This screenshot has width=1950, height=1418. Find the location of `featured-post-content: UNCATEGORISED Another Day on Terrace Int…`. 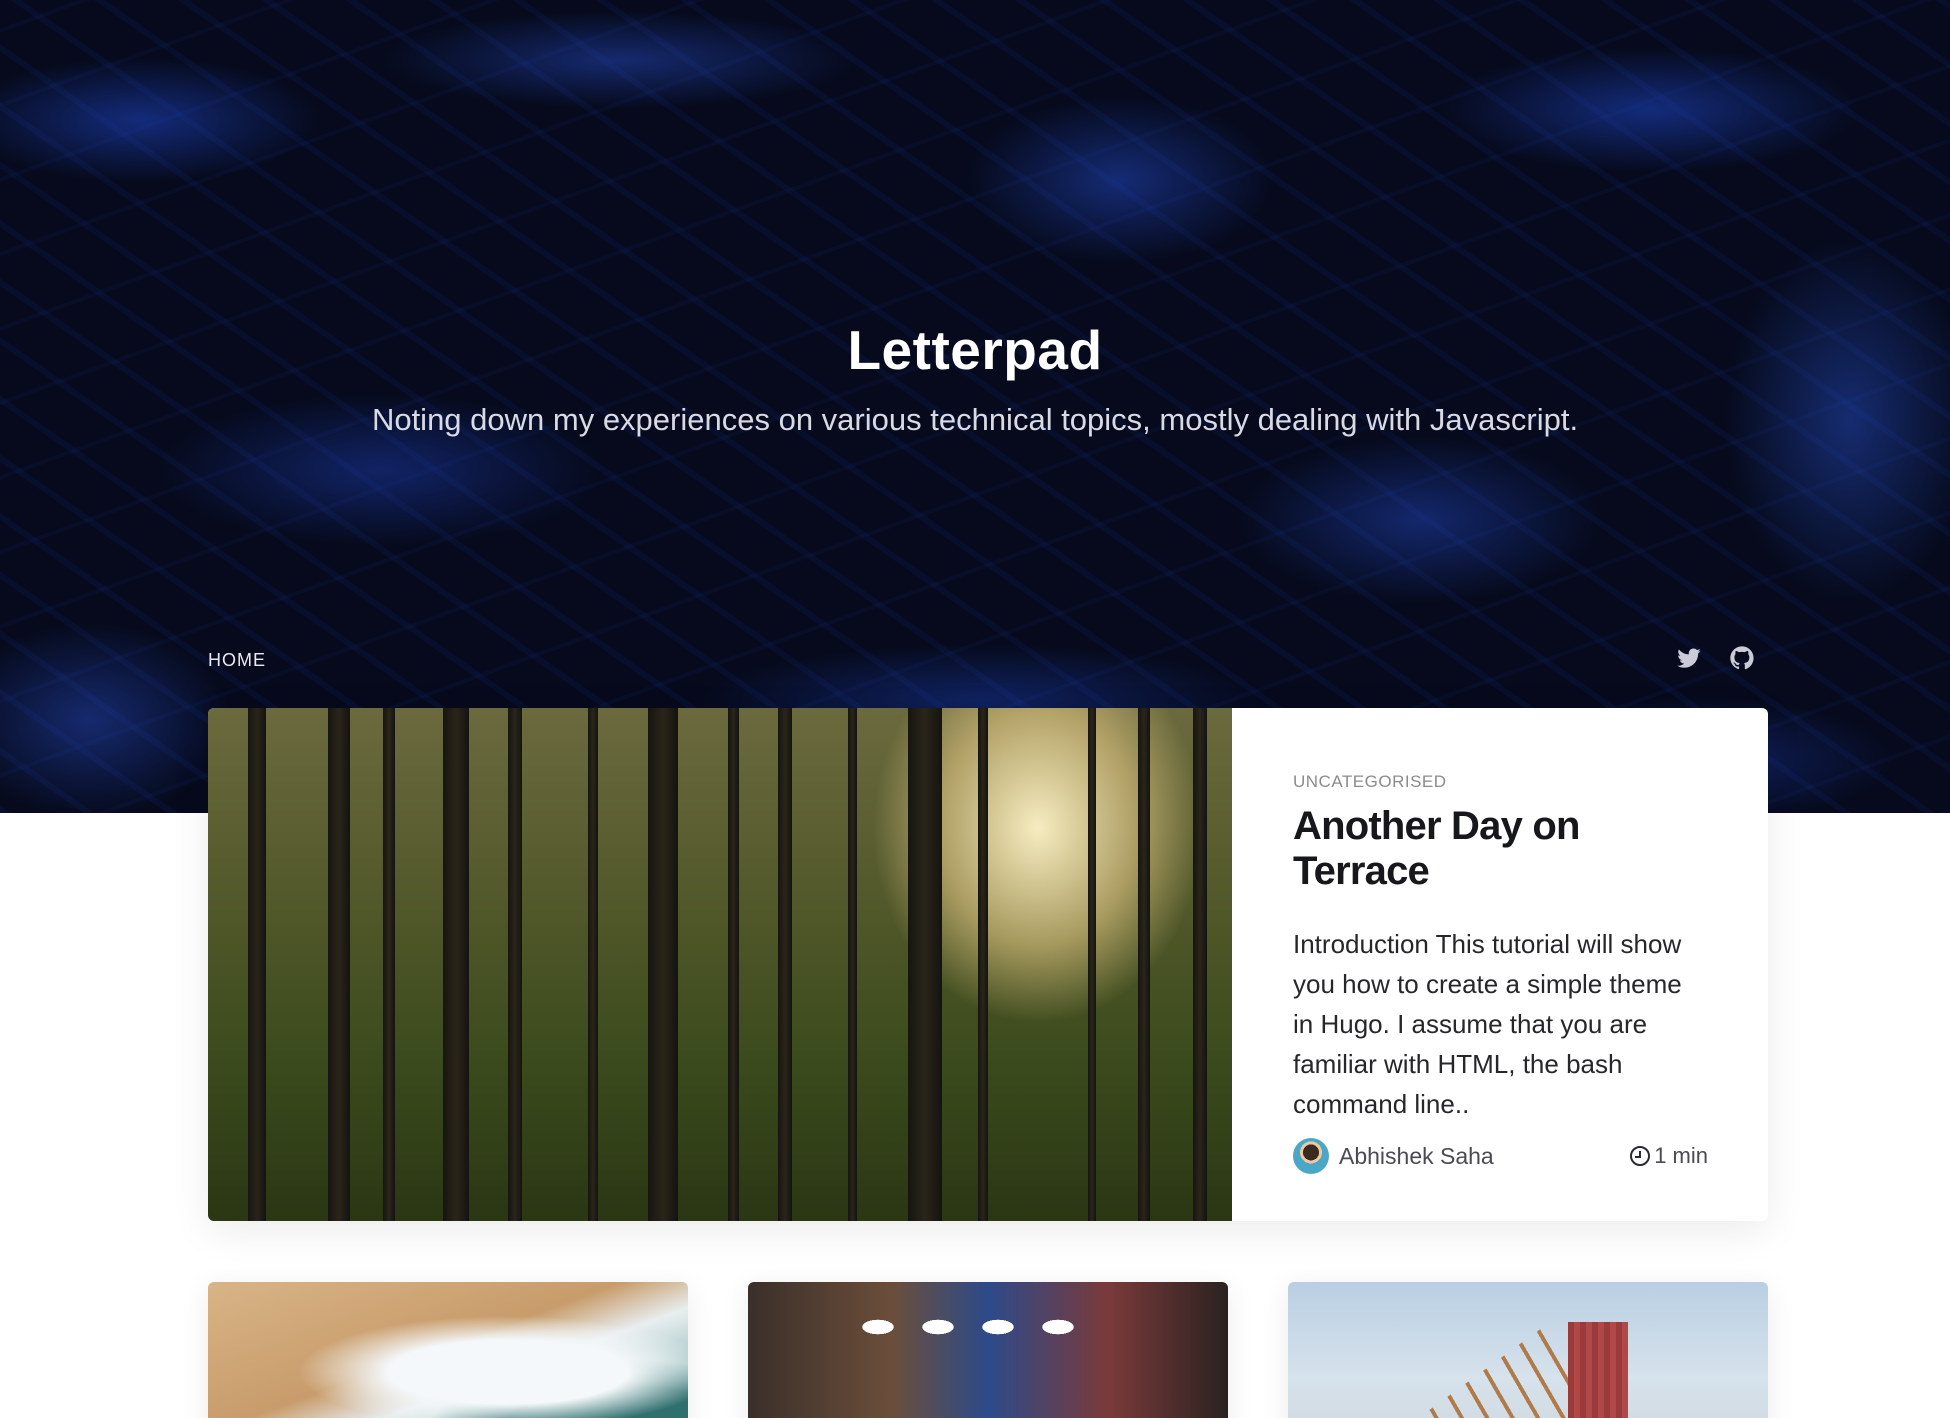

featured-post-content: UNCATEGORISED Another Day on Terrace Int… is located at coordinates (1500, 964).